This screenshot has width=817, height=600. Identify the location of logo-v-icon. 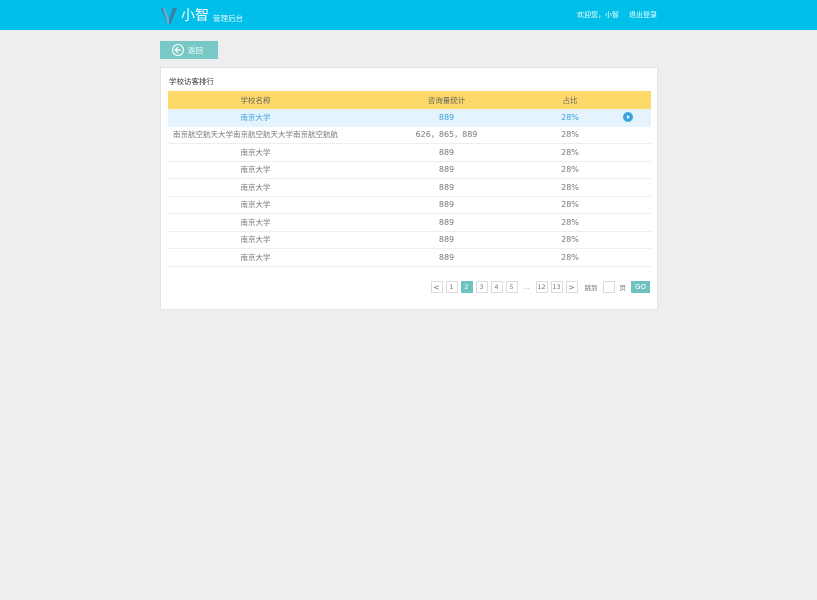
(169, 16).